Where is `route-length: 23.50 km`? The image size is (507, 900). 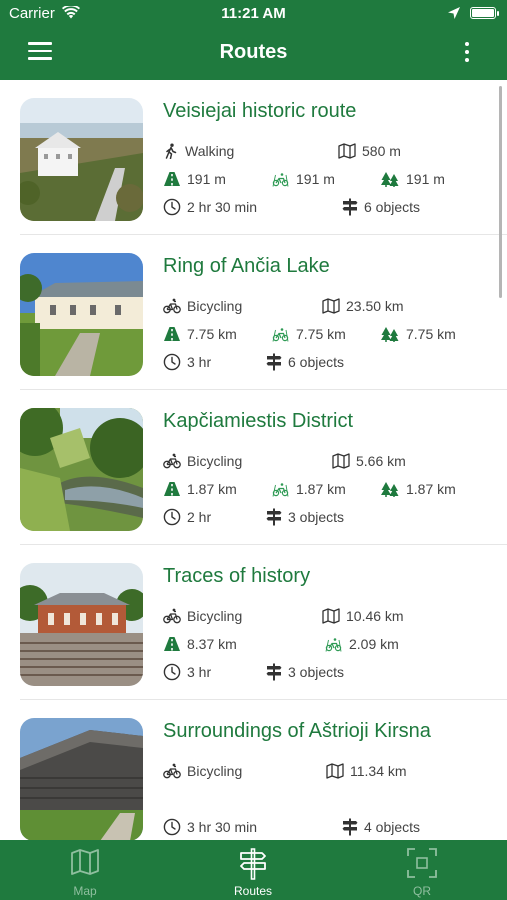 route-length: 23.50 km is located at coordinates (363, 306).